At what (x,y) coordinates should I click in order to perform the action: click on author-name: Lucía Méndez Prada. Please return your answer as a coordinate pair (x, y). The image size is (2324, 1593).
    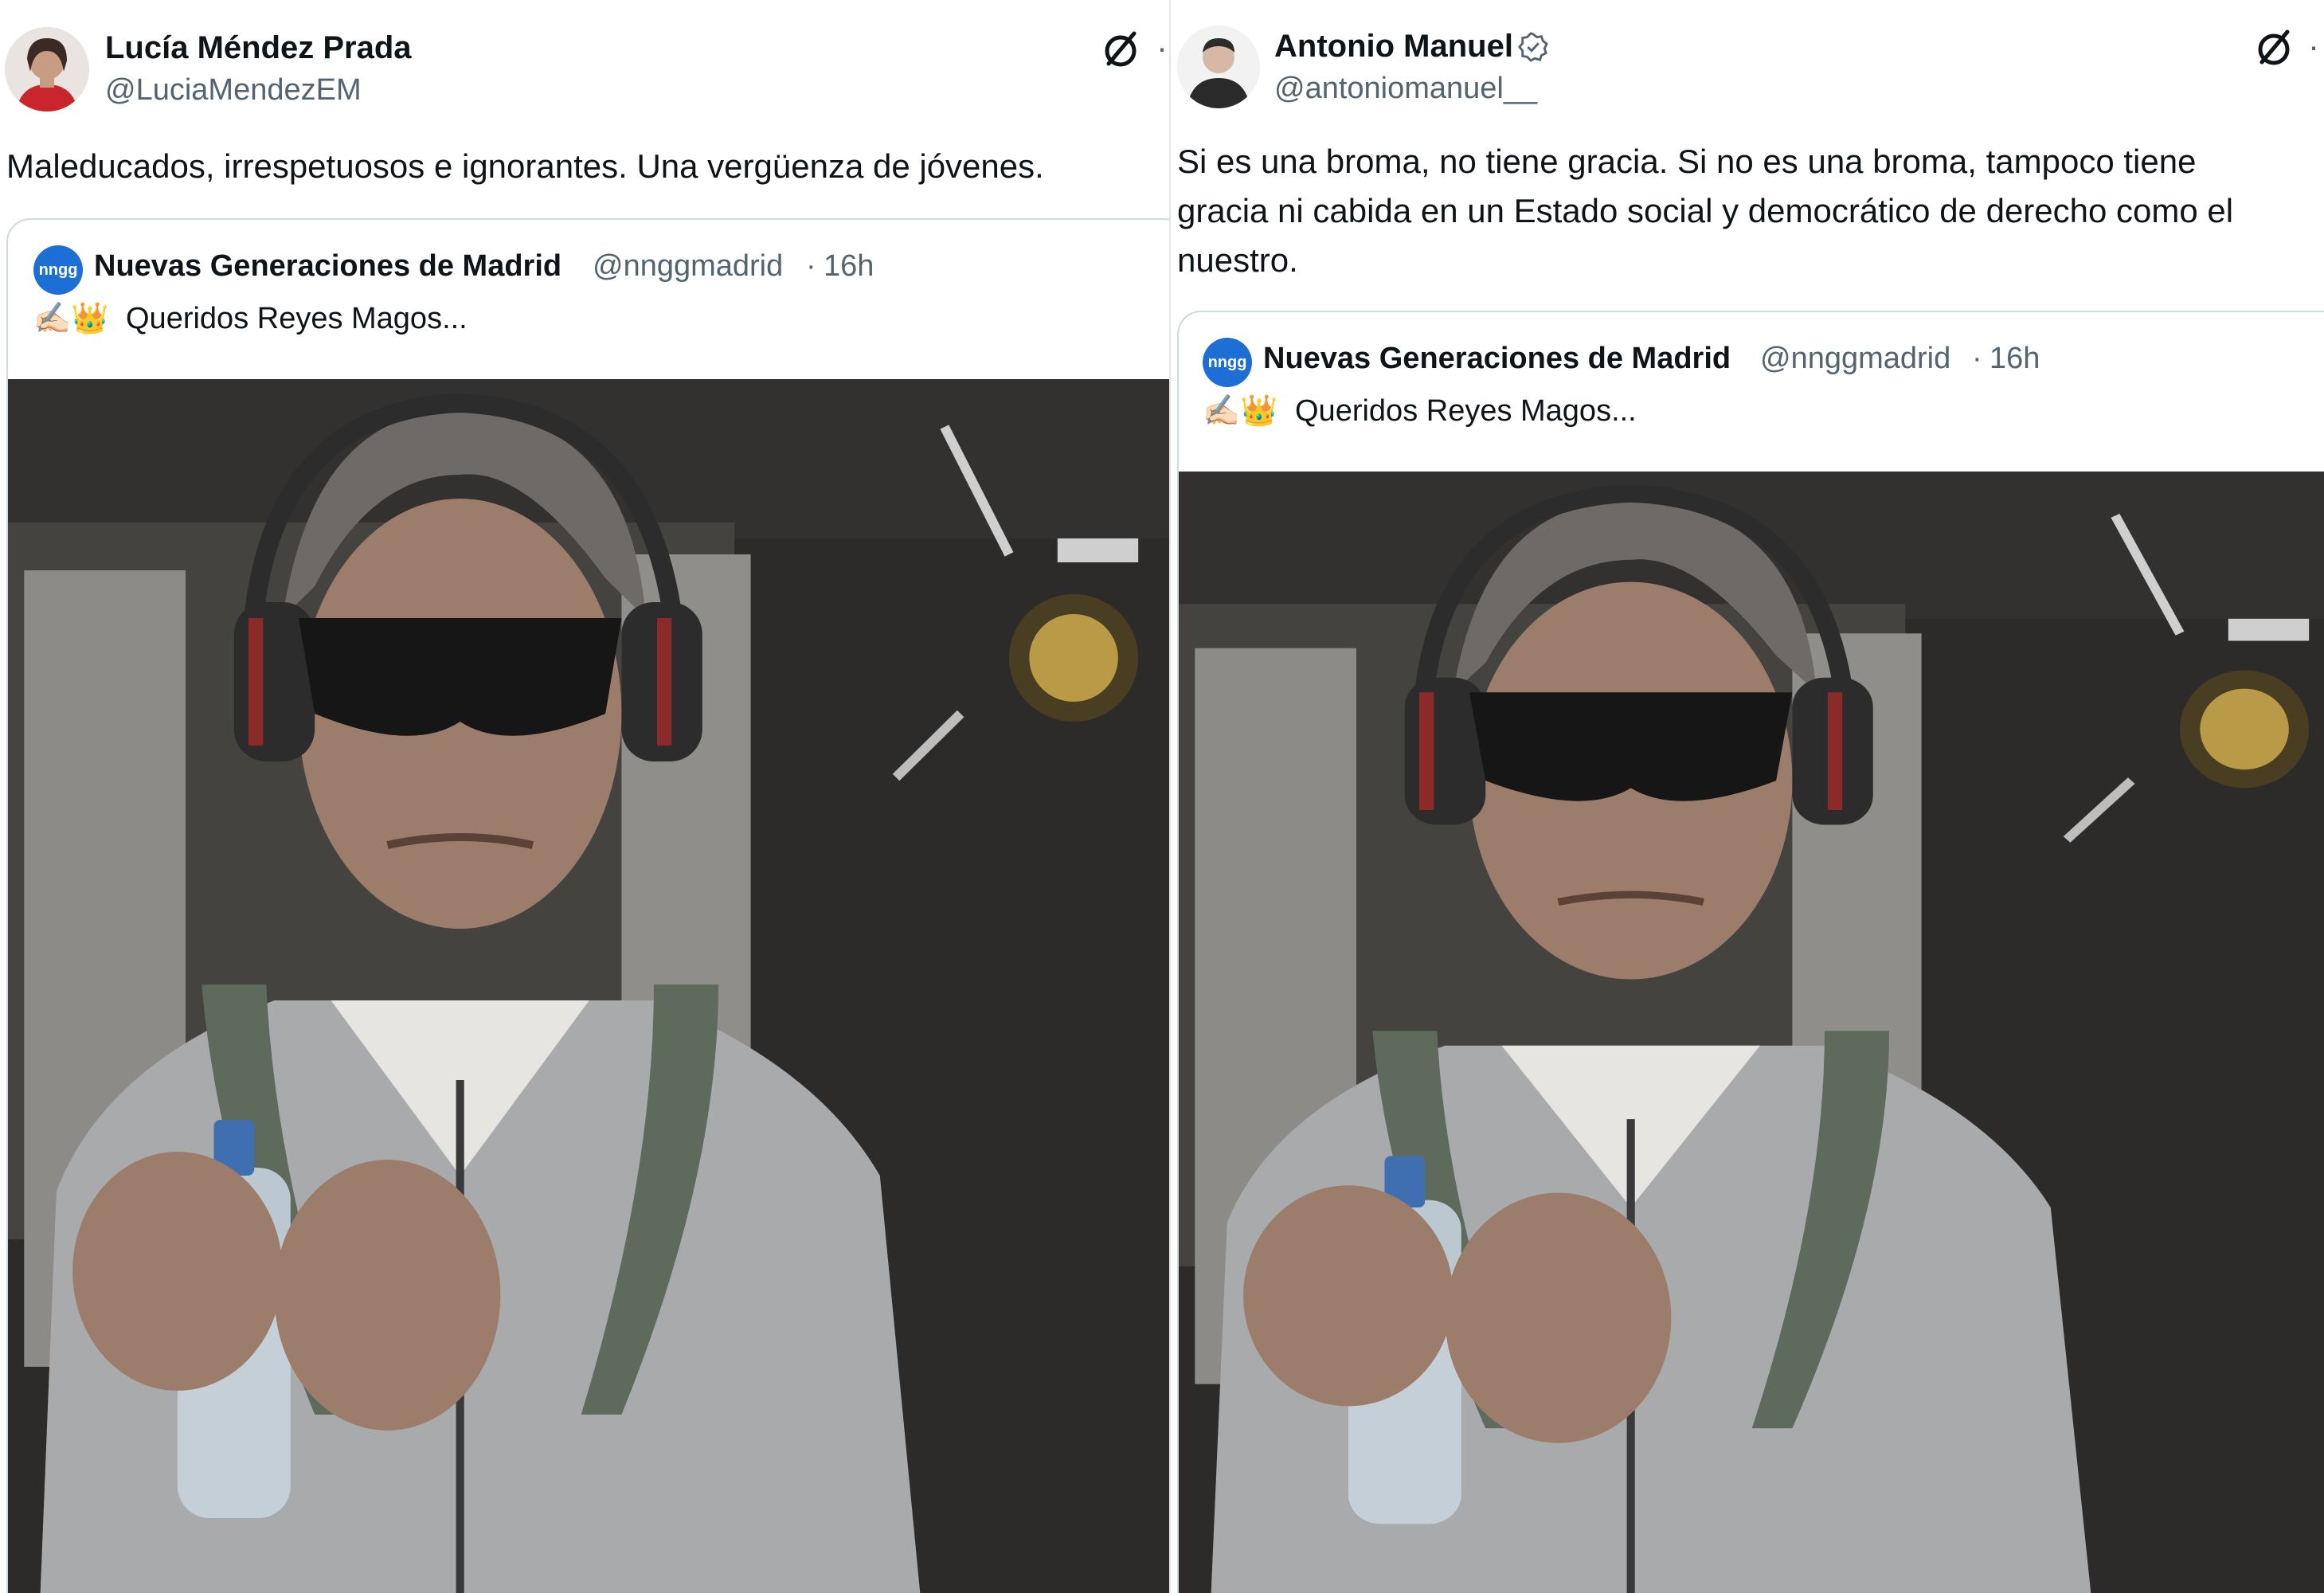
    Looking at the image, I should click on (258, 48).